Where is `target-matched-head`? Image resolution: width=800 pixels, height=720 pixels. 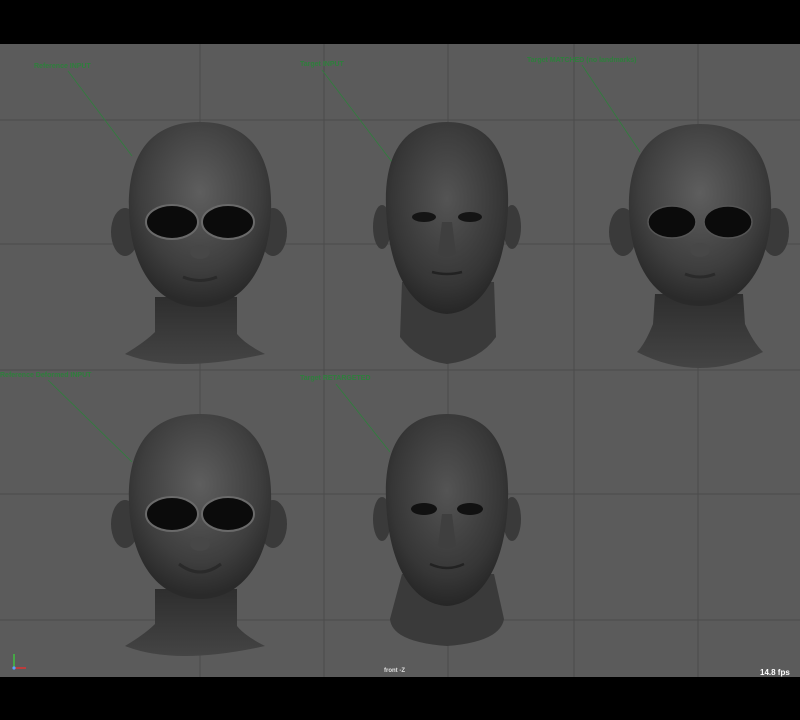 target-matched-head is located at coordinates (700, 249).